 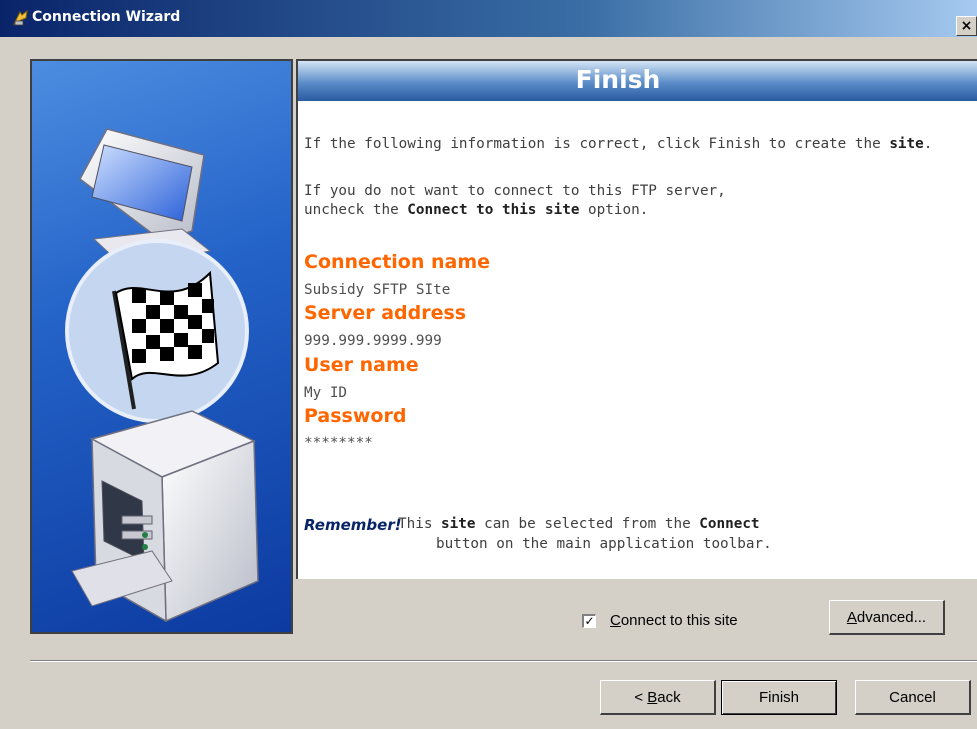 I want to click on close-button: ×, so click(x=966, y=26).